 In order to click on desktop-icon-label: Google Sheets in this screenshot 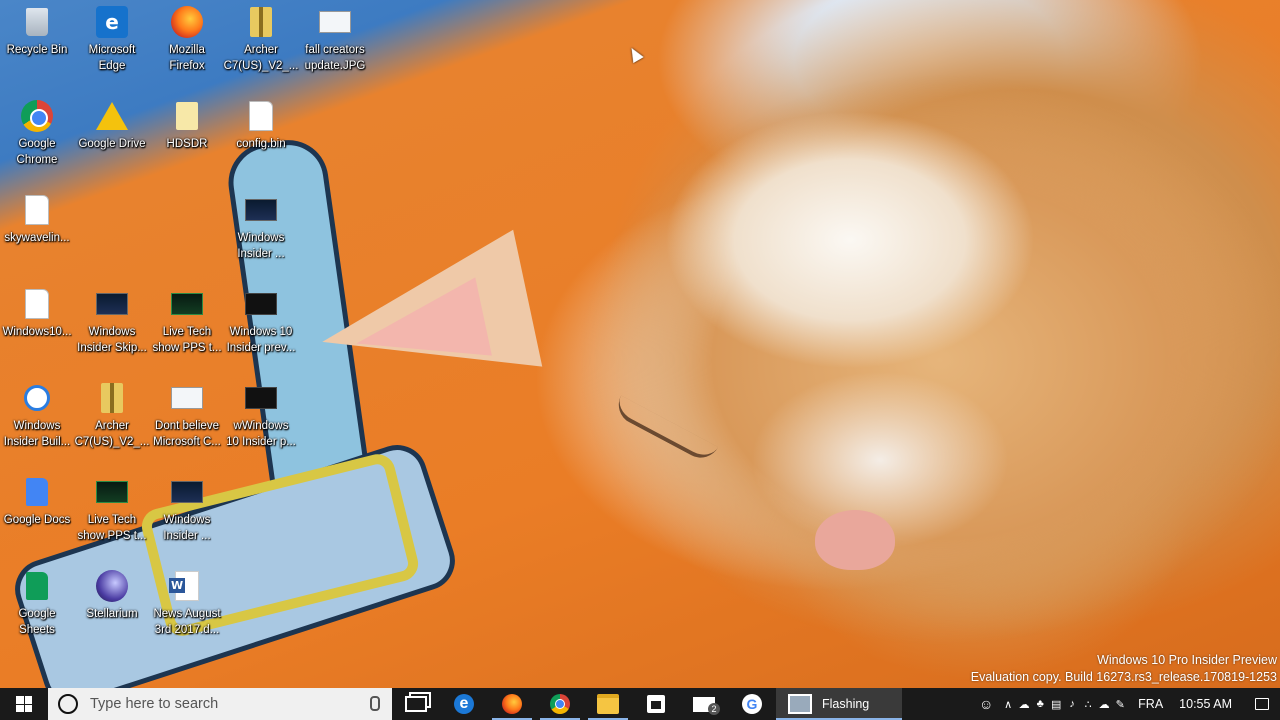, I will do `click(37, 622)`.